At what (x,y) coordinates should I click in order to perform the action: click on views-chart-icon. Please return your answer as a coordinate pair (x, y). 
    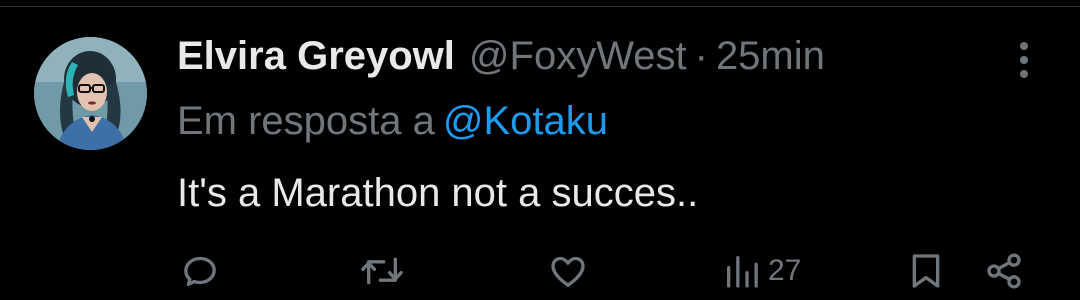
    Looking at the image, I should click on (742, 272).